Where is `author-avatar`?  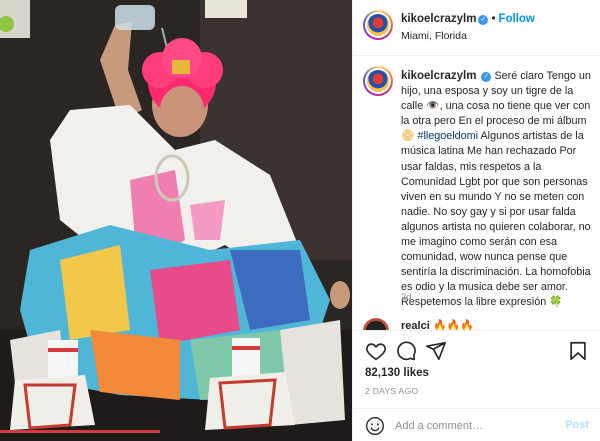
author-avatar is located at coordinates (378, 25).